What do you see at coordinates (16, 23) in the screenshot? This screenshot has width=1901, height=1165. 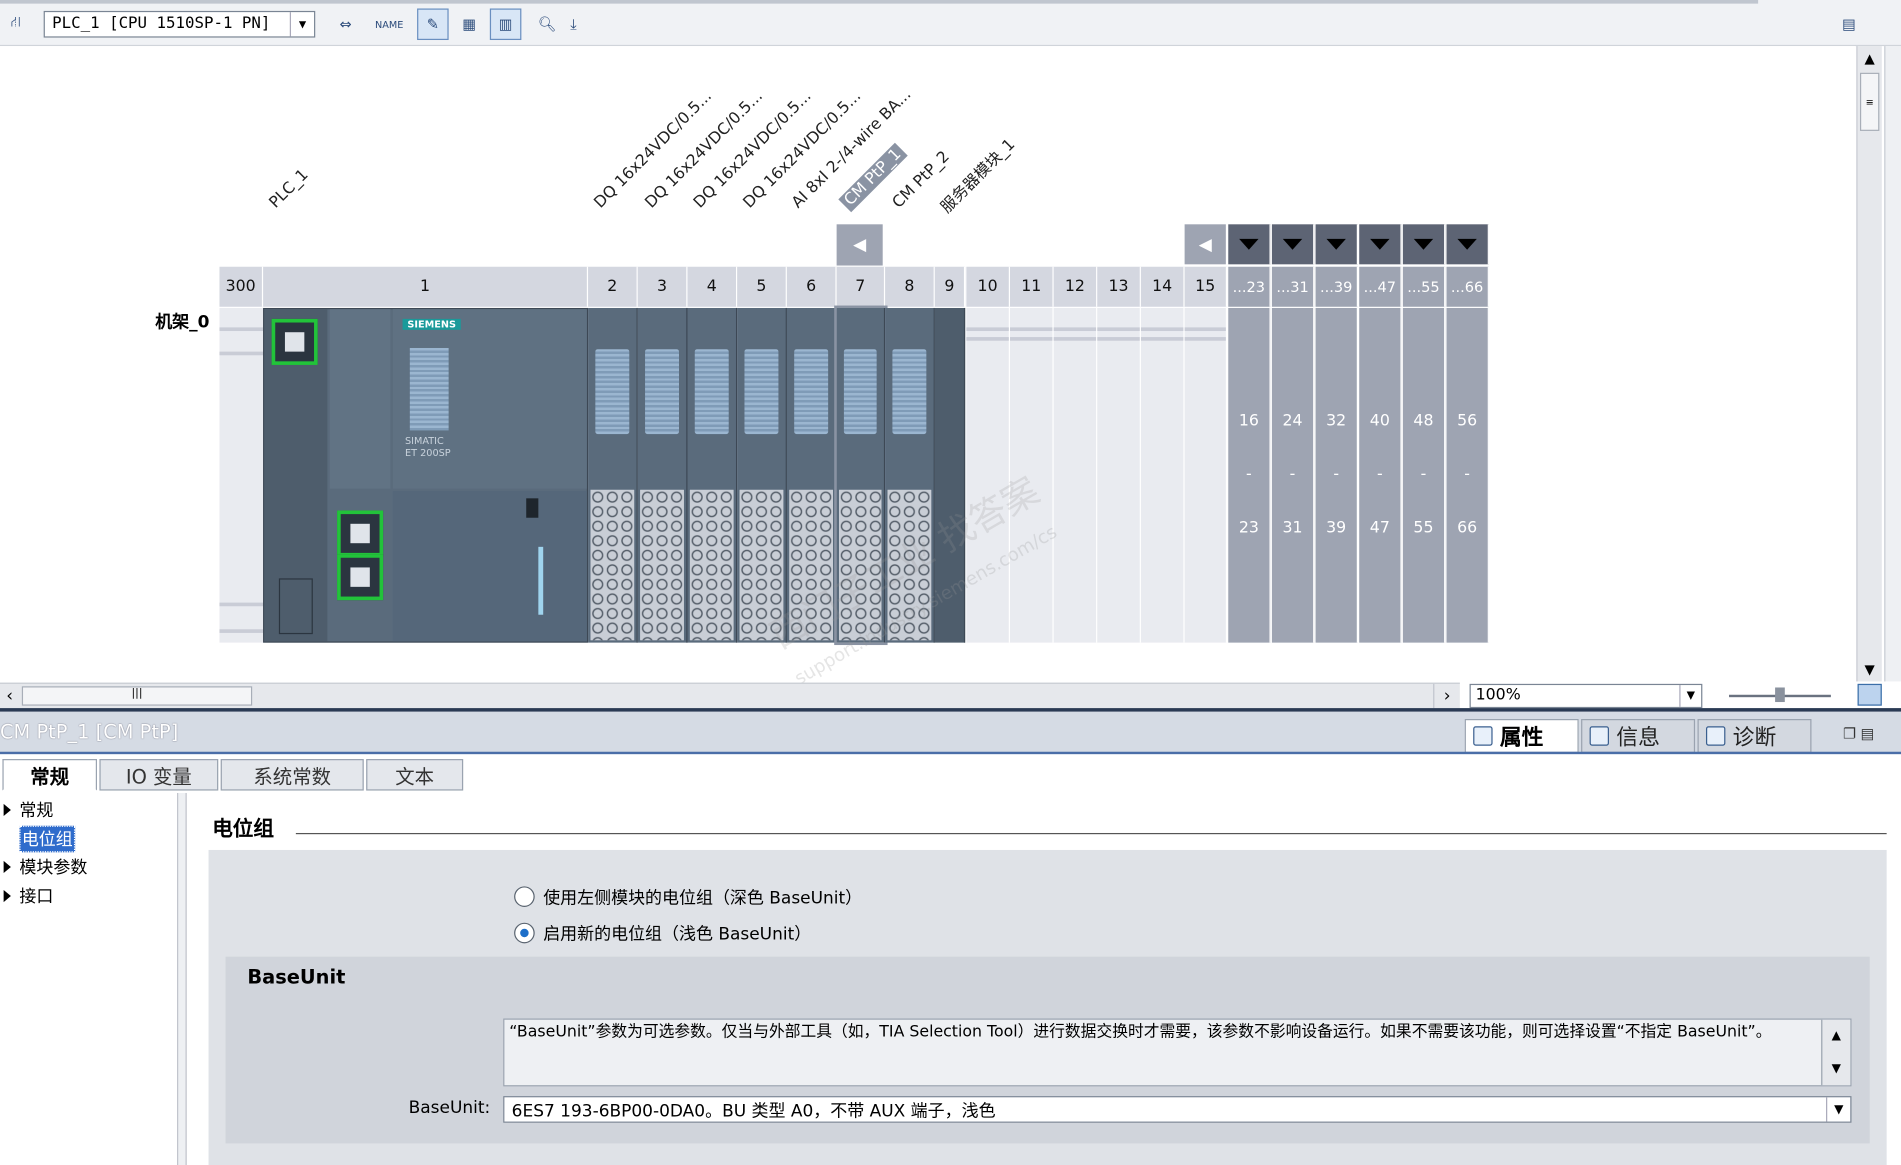 I see `network-view-icon: ⛙` at bounding box center [16, 23].